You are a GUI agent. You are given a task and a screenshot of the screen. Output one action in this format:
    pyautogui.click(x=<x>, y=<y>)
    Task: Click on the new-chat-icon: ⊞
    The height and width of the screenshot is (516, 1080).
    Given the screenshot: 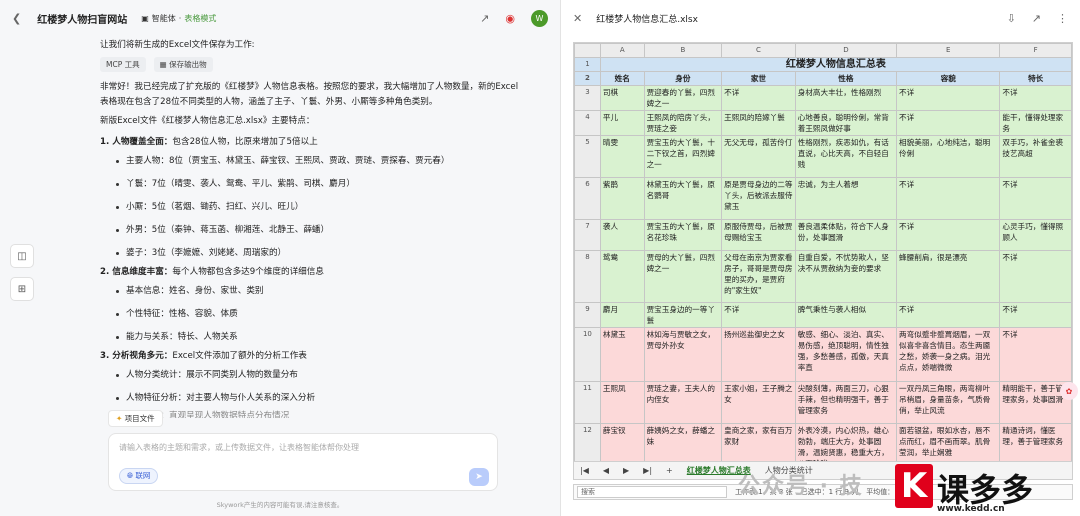 What is the action you would take?
    pyautogui.click(x=22, y=289)
    